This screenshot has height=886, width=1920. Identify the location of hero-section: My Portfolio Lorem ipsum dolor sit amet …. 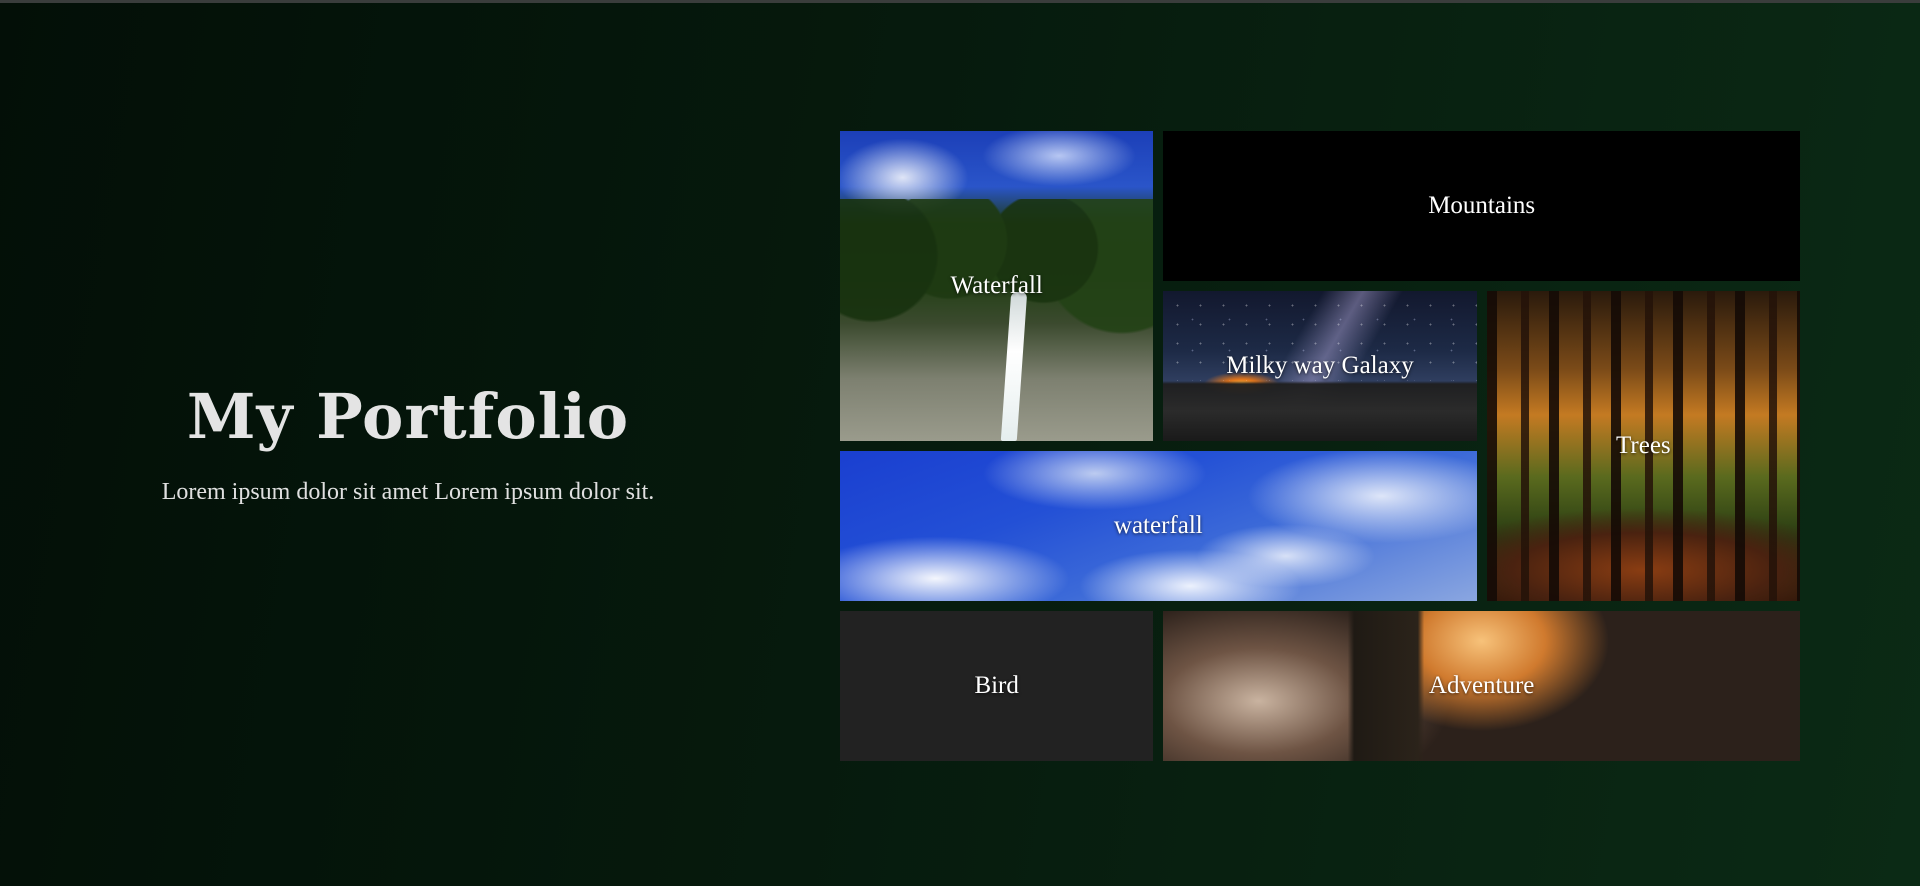
(408, 443).